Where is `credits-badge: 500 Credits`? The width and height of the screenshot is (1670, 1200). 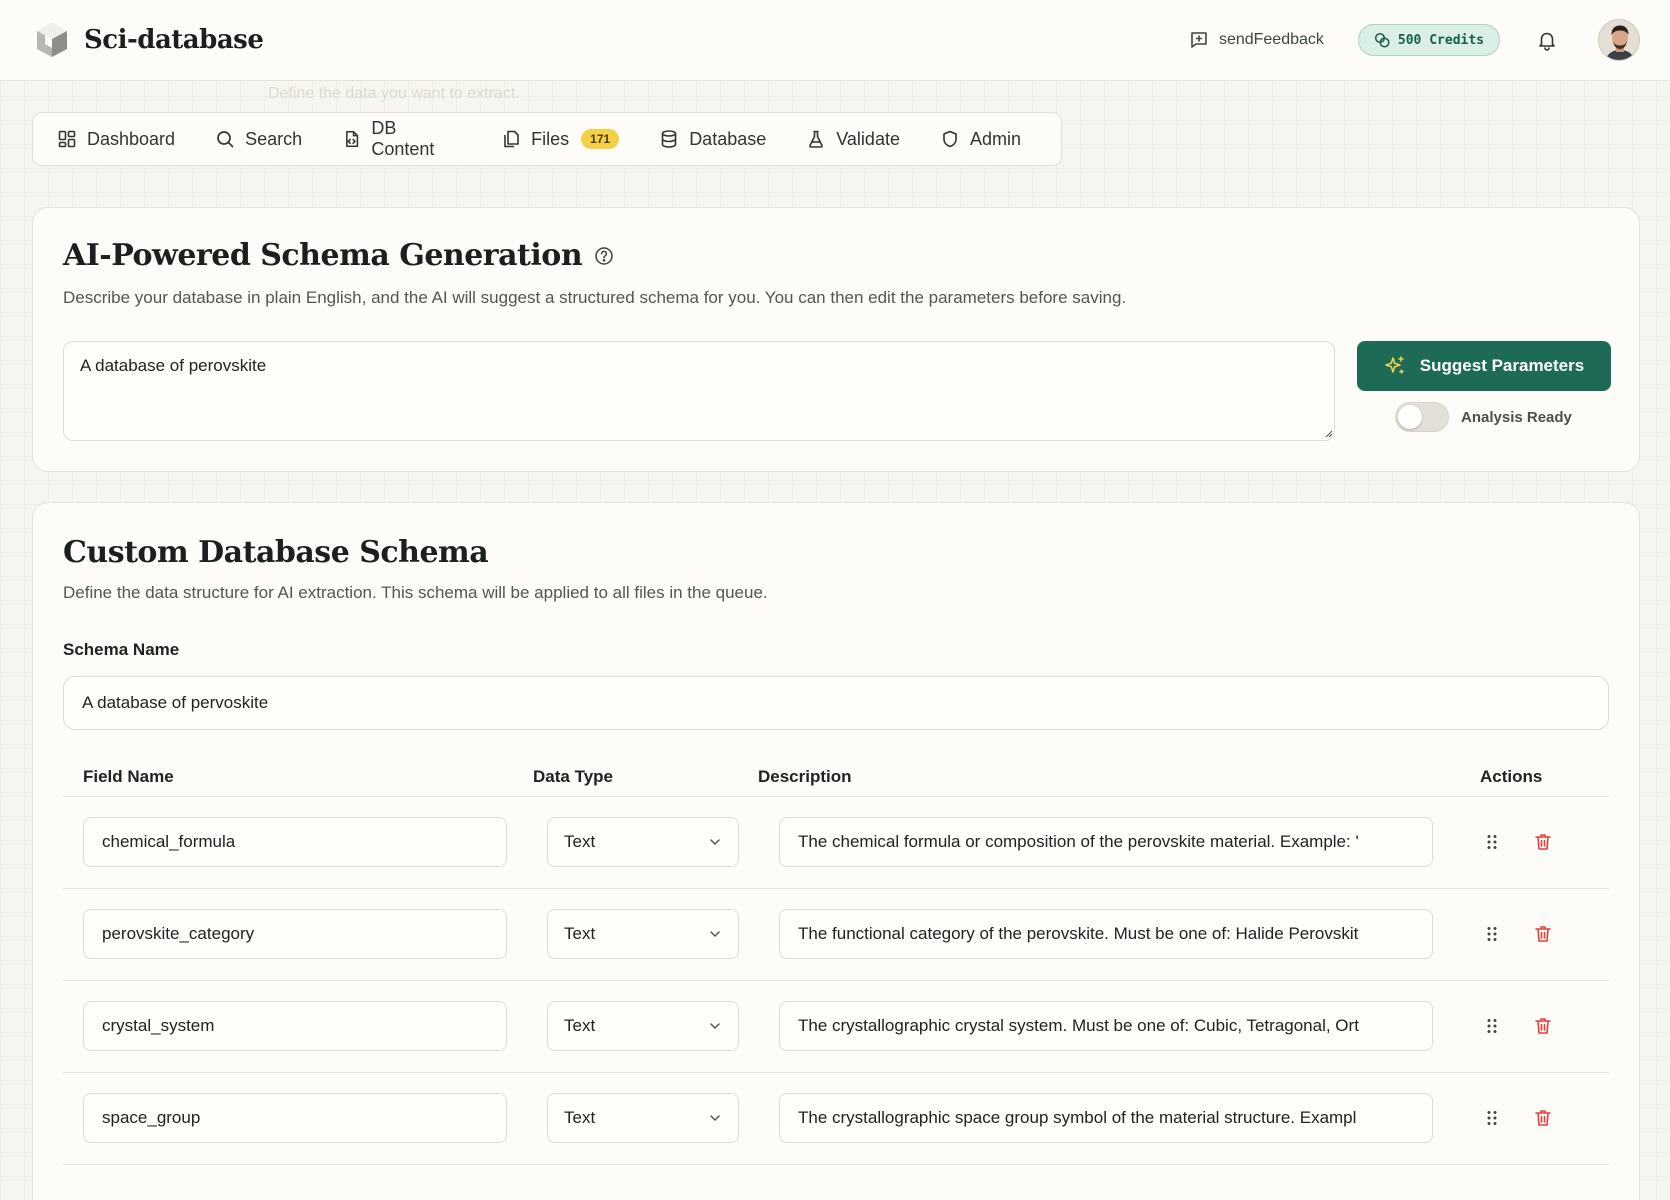
credits-badge: 500 Credits is located at coordinates (1428, 40).